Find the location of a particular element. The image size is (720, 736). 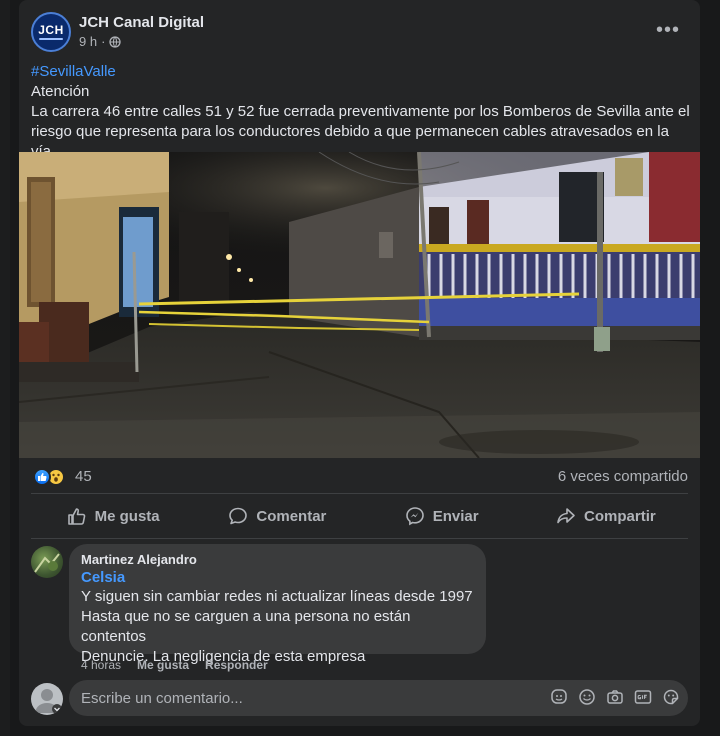

comment-composer is located at coordinates (359, 699).